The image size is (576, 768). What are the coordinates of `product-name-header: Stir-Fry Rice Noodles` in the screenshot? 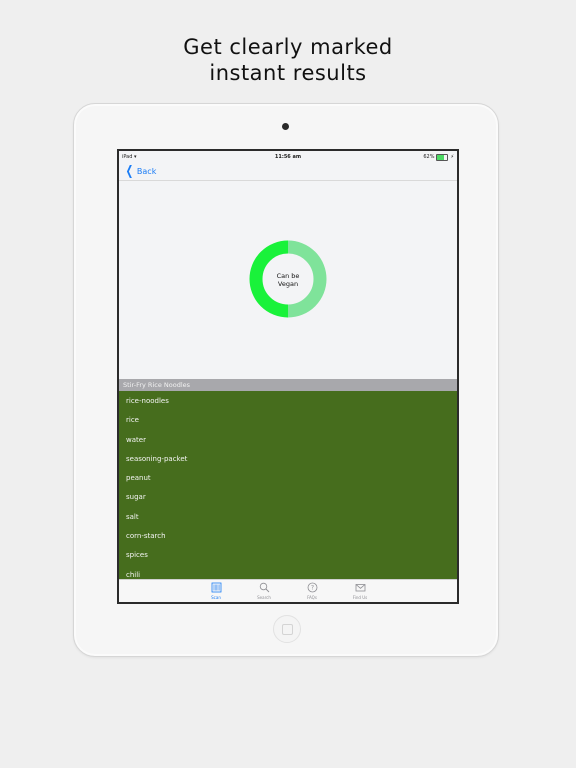 It's located at (288, 385).